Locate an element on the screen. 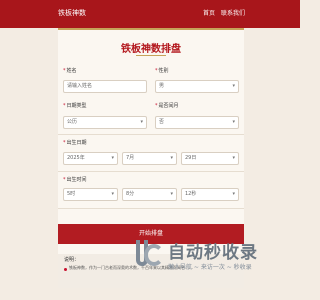 The width and height of the screenshot is (320, 300). birth-year-select: 2025年 ▾ is located at coordinates (90, 158).